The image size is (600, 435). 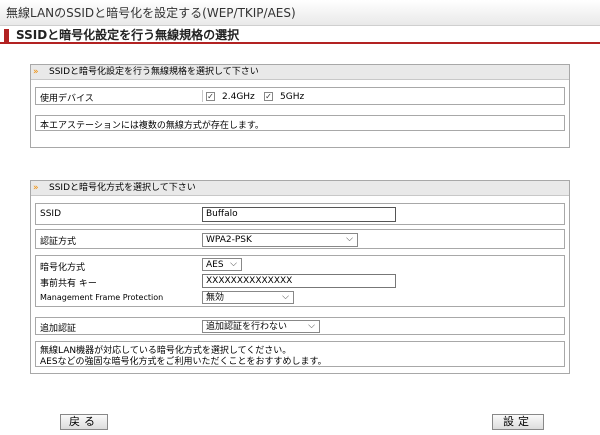 What do you see at coordinates (229, 240) in the screenshot?
I see `auth-select-value: WPA2-PSK` at bounding box center [229, 240].